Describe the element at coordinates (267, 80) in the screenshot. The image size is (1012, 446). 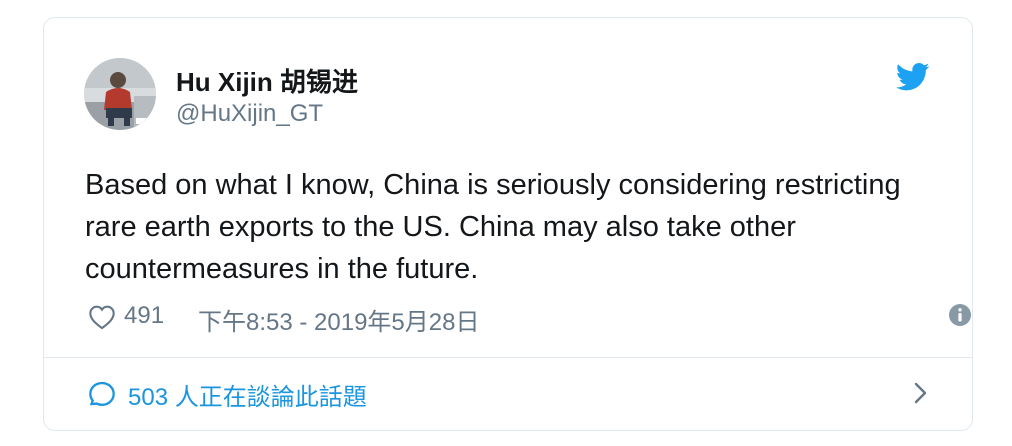
I see `author-name: Hu Xijin 胡锡进` at that location.